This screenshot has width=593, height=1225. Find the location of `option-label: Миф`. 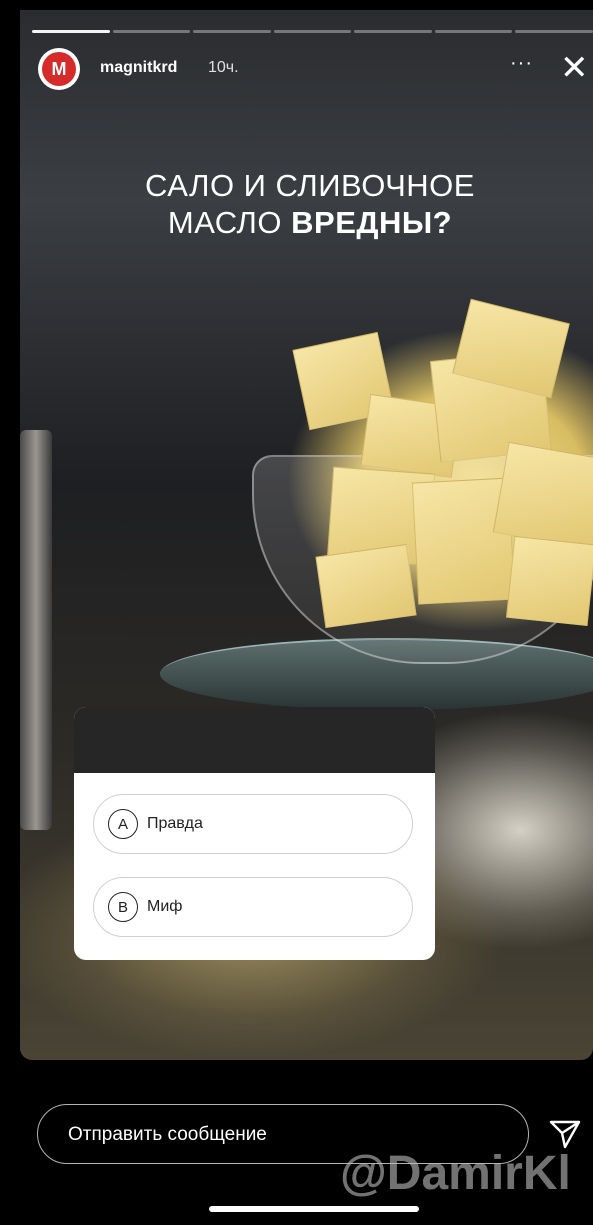

option-label: Миф is located at coordinates (165, 906).